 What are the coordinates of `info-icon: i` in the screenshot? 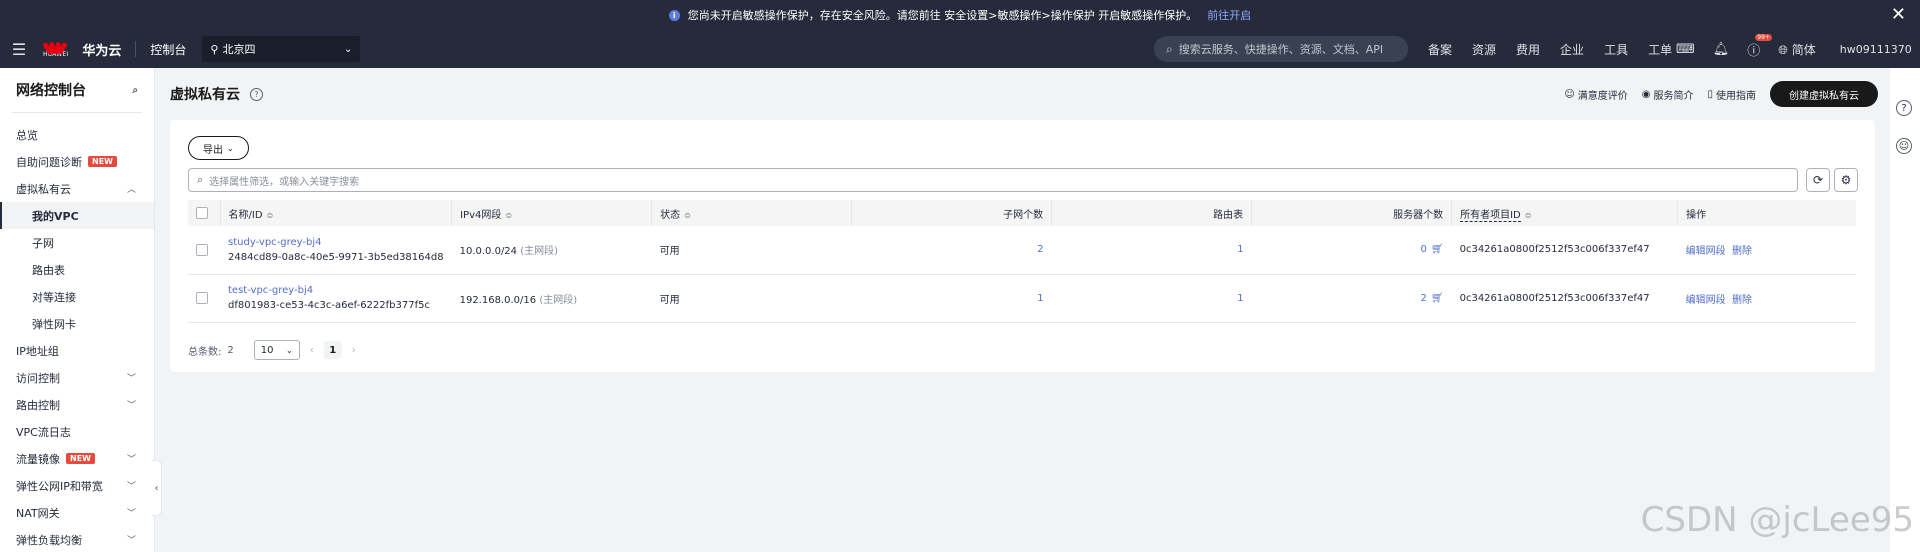 It's located at (674, 15).